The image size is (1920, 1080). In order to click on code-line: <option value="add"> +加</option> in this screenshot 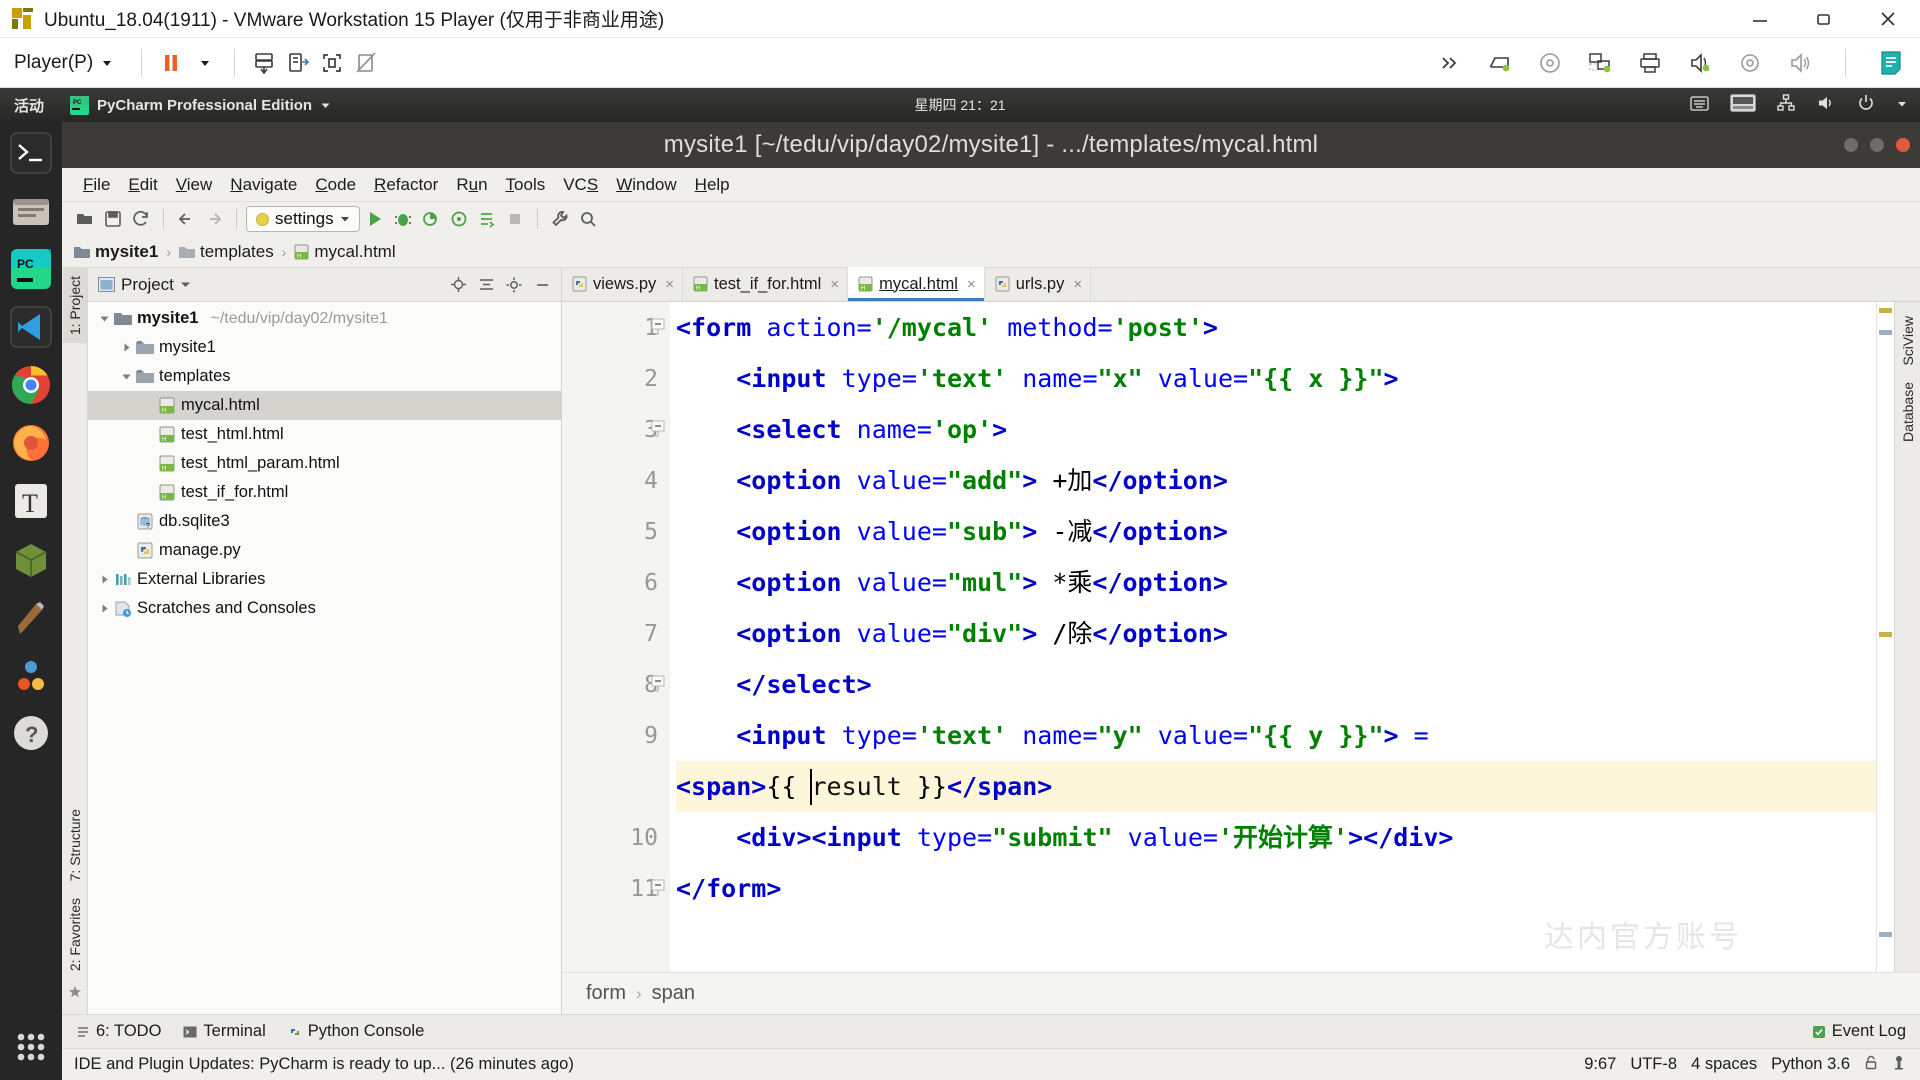, I will do `click(1276, 480)`.